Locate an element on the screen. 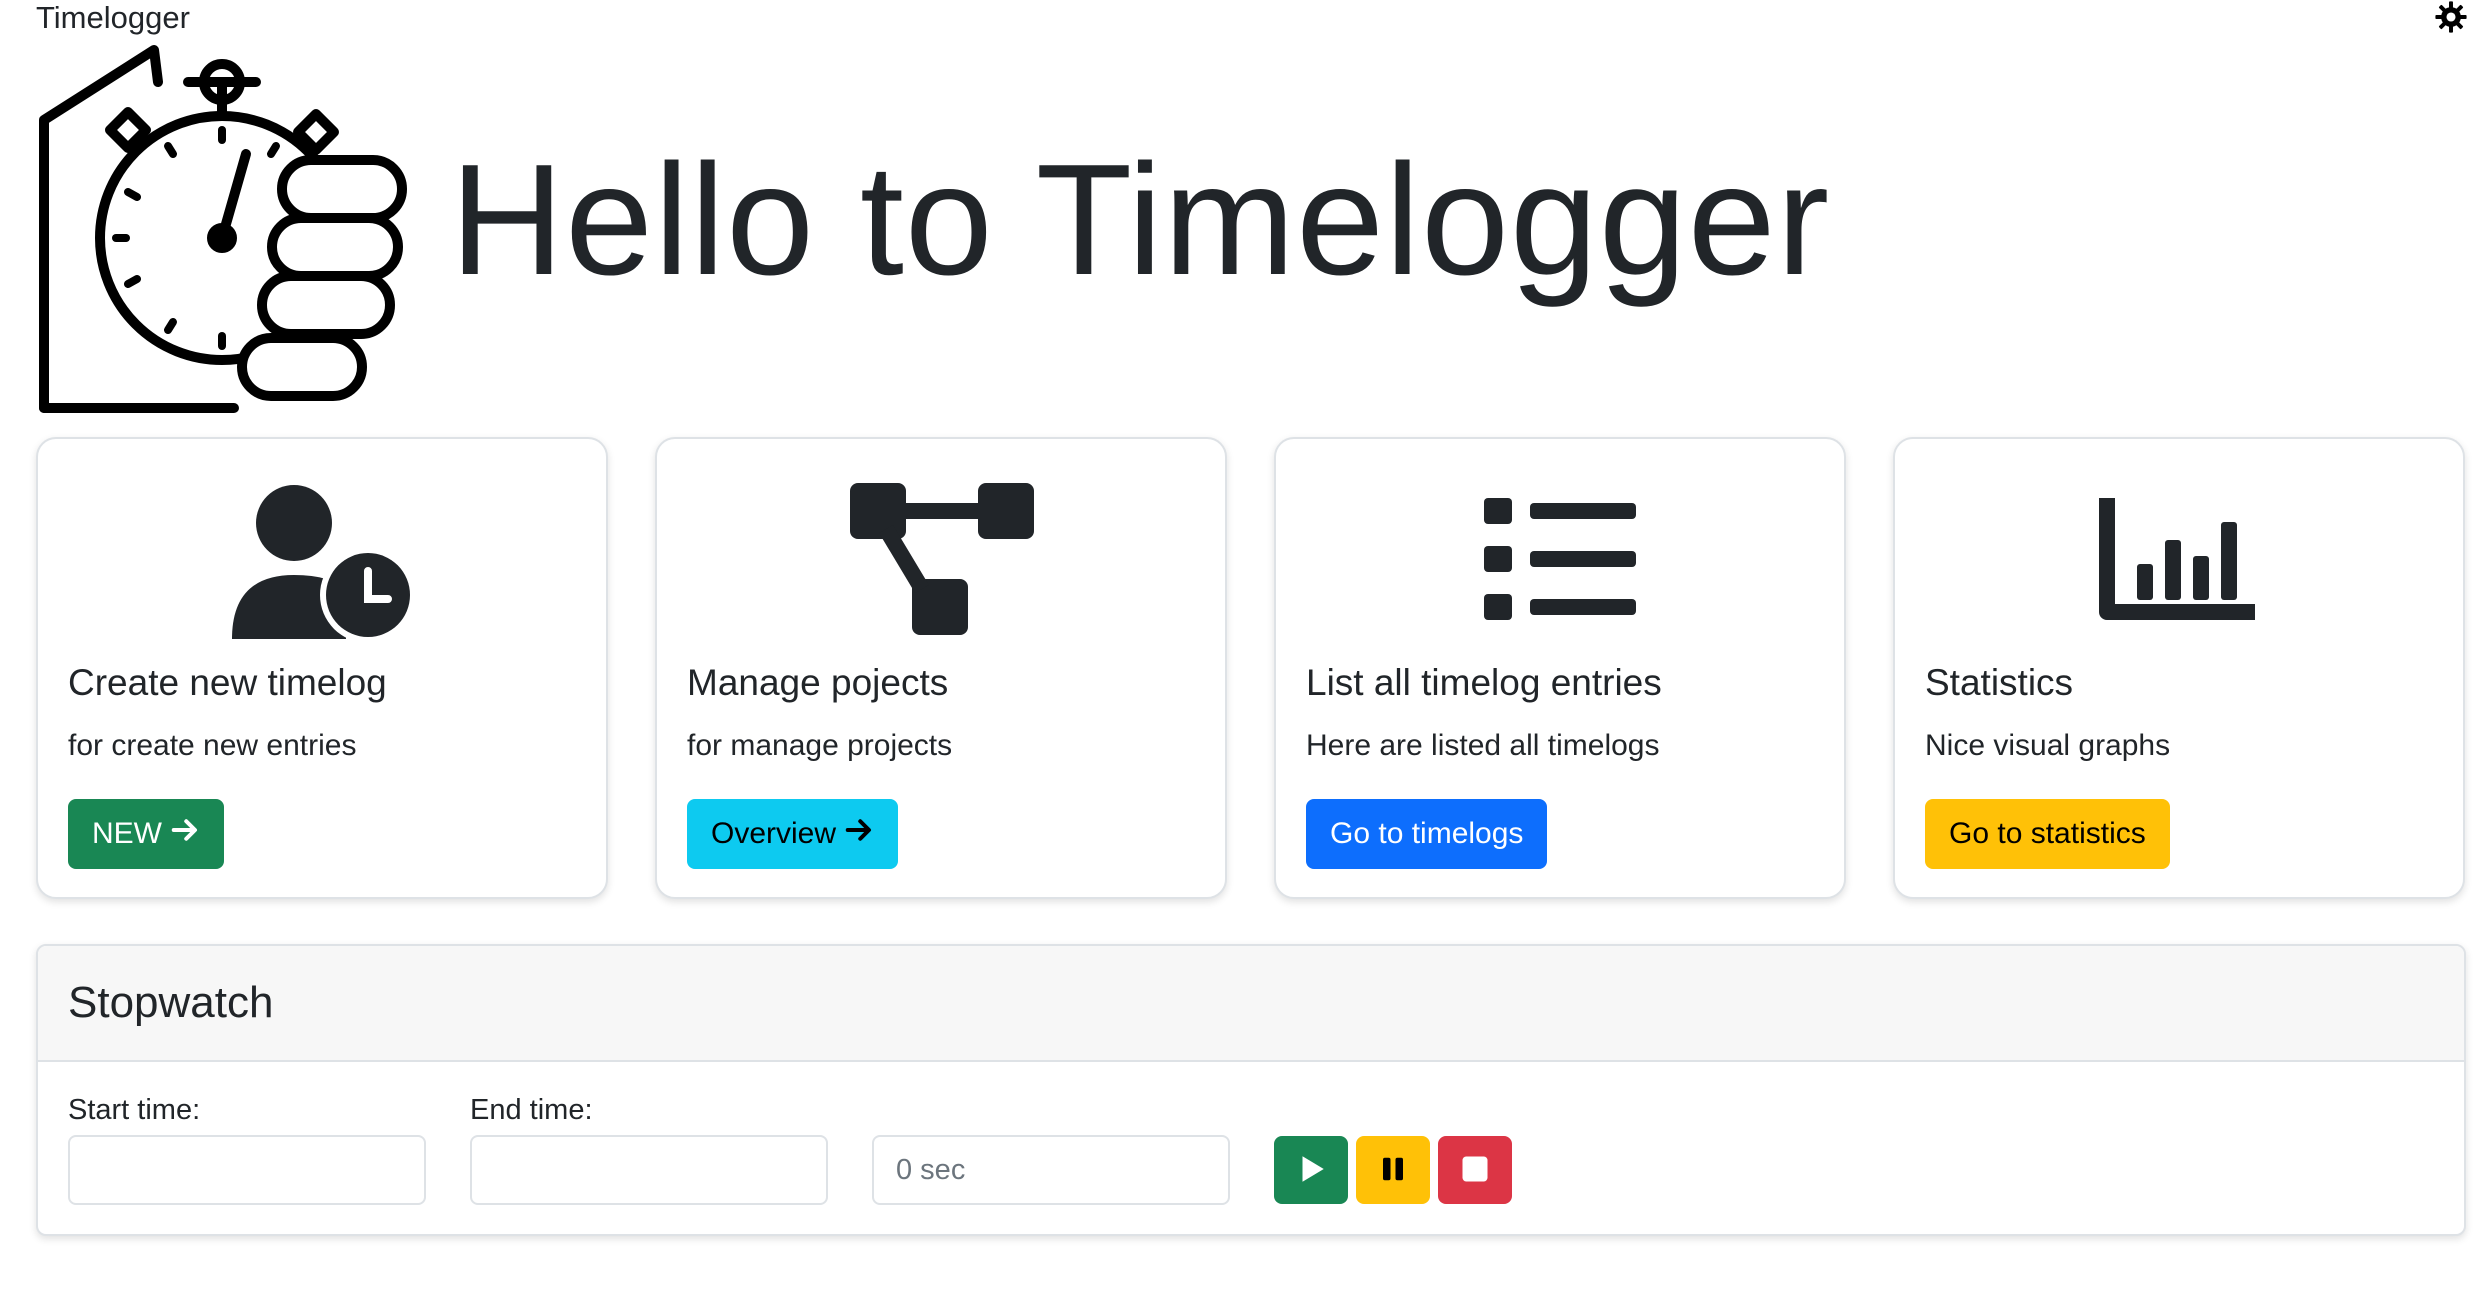 This screenshot has height=1296, width=2476. go-to-statistics-button: Go to statistics is located at coordinates (2047, 834).